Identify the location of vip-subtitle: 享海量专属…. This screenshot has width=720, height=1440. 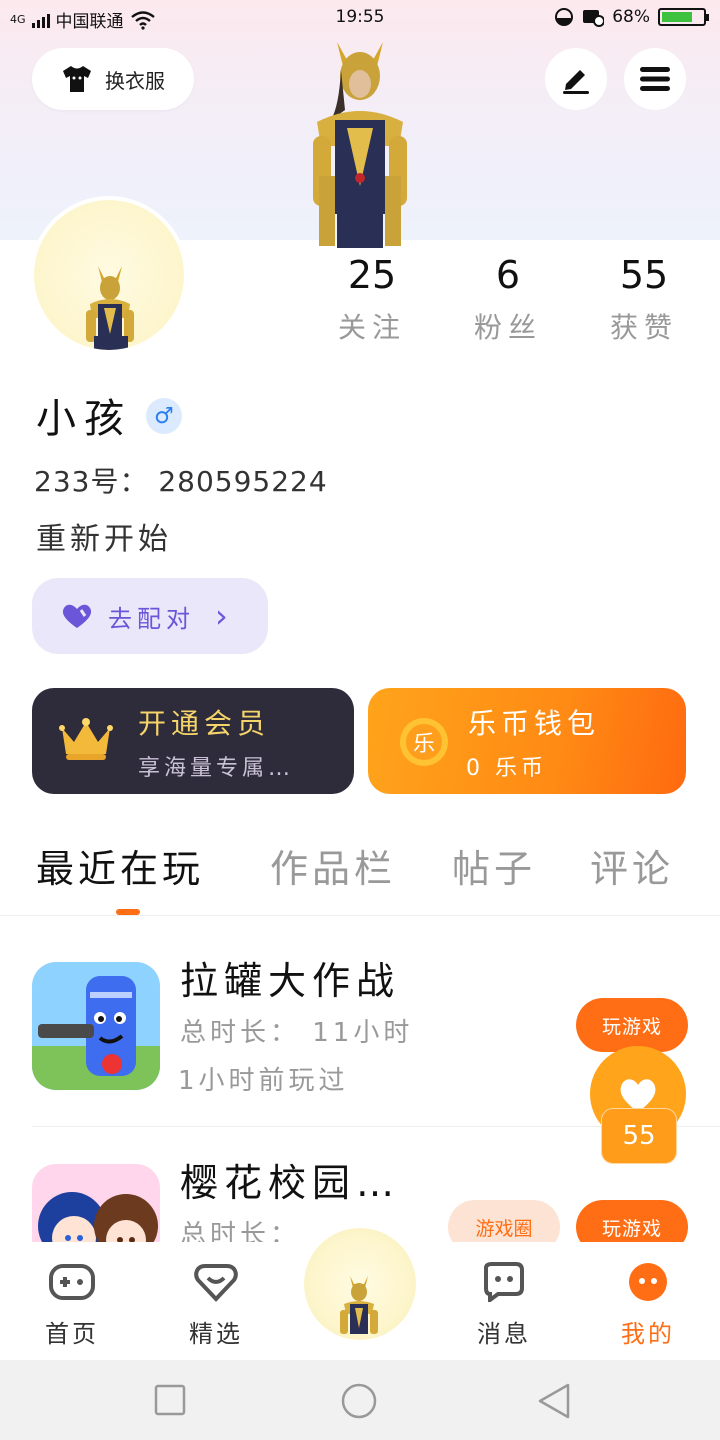
(216, 768).